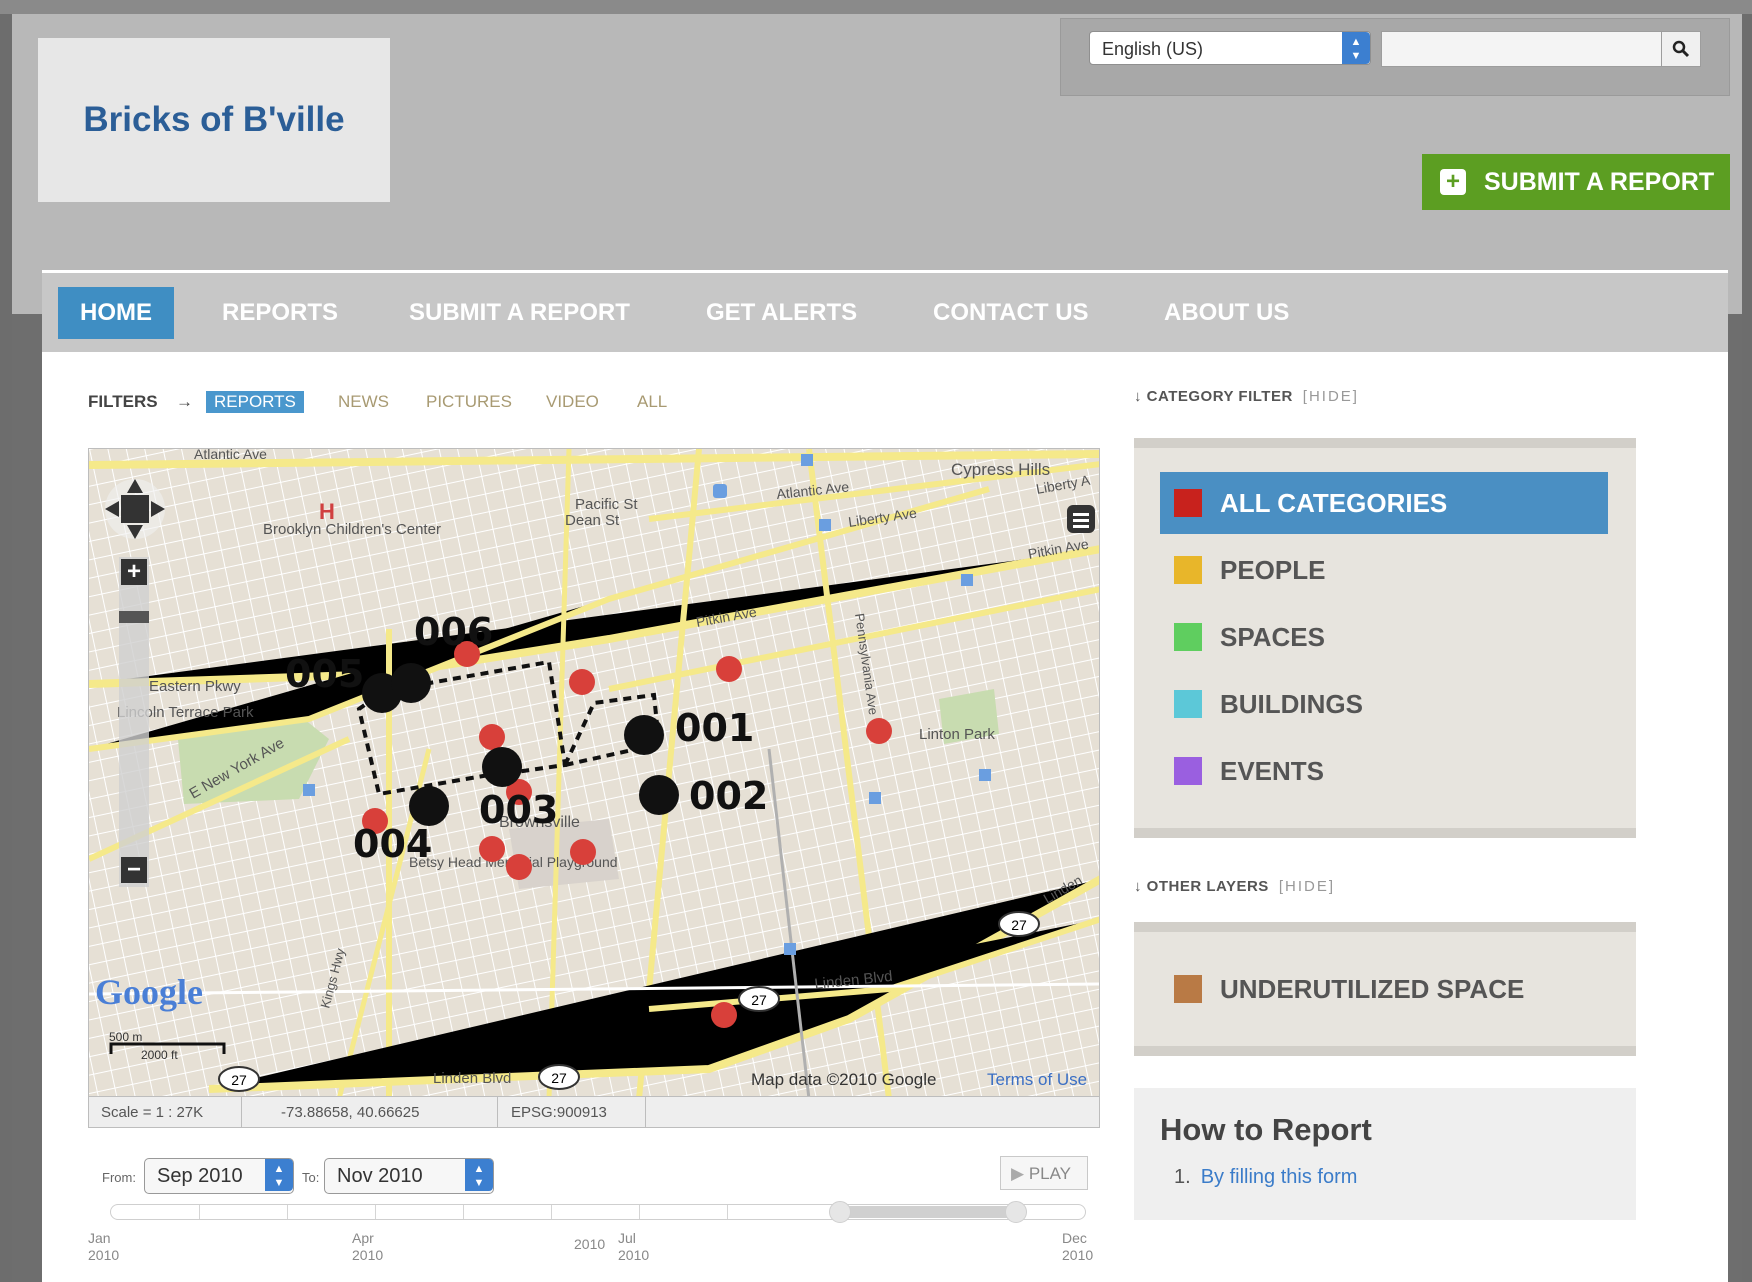 Image resolution: width=1752 pixels, height=1282 pixels. Describe the element at coordinates (1207, 886) in the screenshot. I see `other-layers-title: OTHER LAYERS` at that location.